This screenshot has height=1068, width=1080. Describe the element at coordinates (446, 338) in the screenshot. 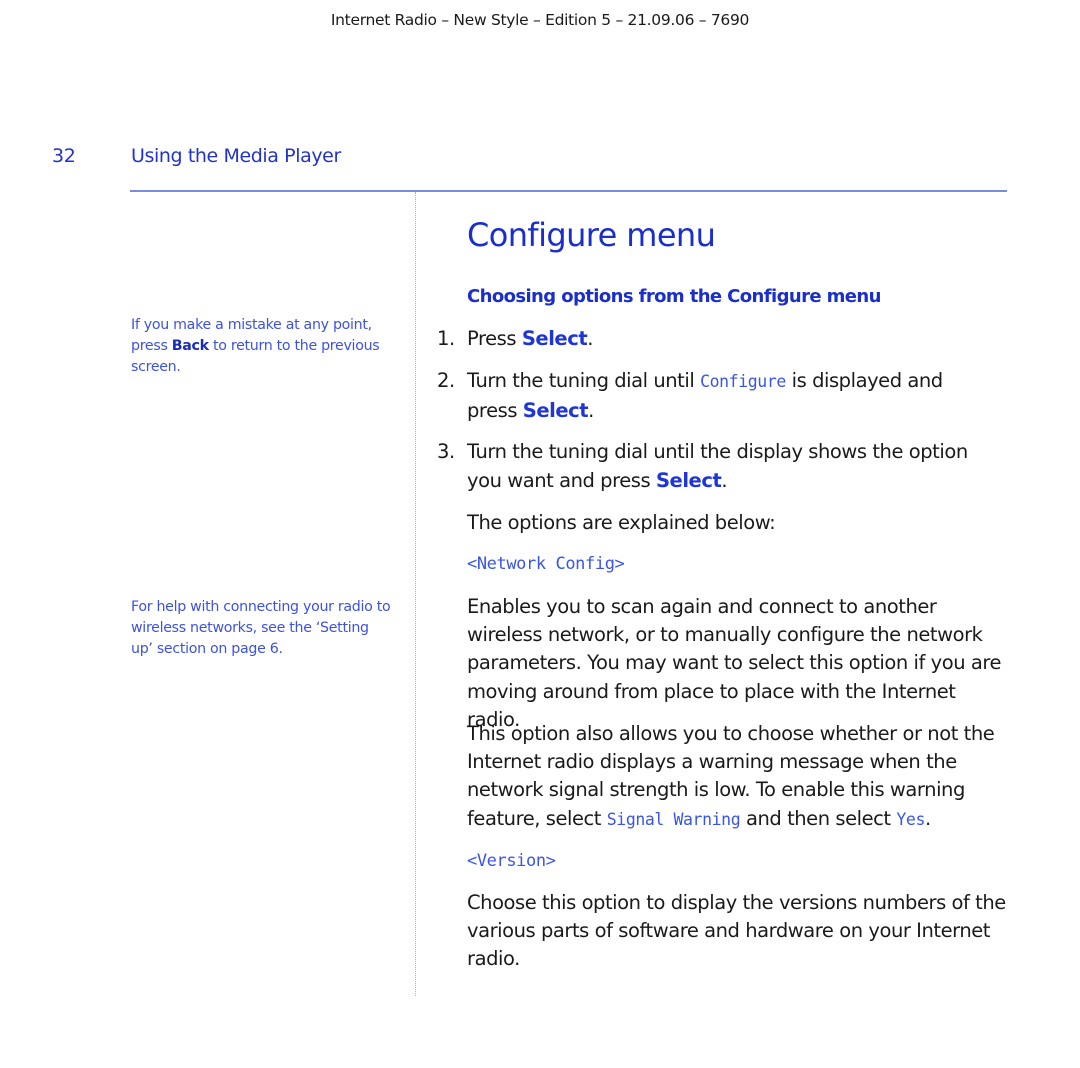

I see `step-number: 1.` at that location.